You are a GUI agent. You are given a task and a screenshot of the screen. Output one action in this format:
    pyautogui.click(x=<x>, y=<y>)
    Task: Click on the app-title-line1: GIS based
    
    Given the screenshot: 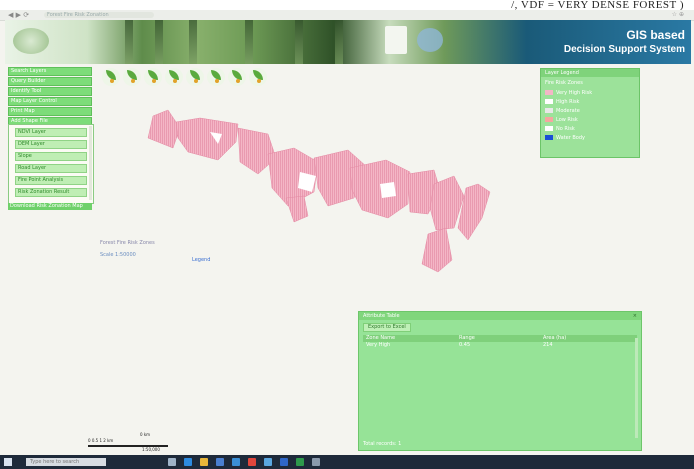 What is the action you would take?
    pyautogui.click(x=655, y=35)
    